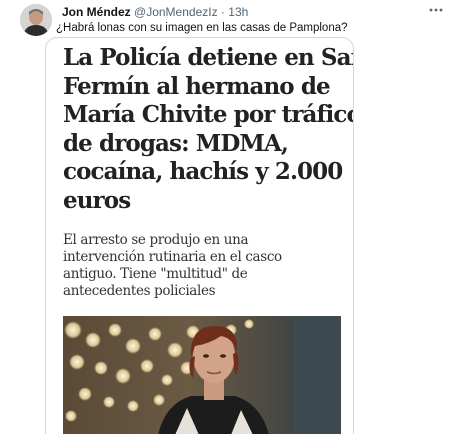  I want to click on headline-line: euros, so click(97, 200).